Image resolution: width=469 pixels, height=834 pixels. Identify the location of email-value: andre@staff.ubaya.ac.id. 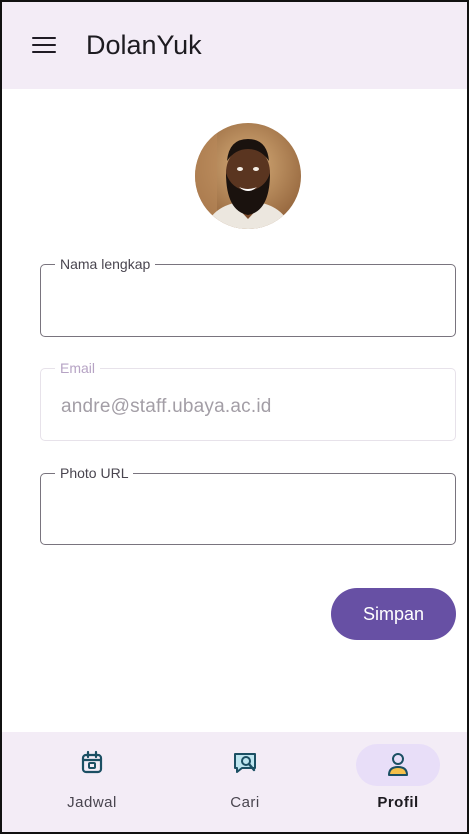
(166, 406).